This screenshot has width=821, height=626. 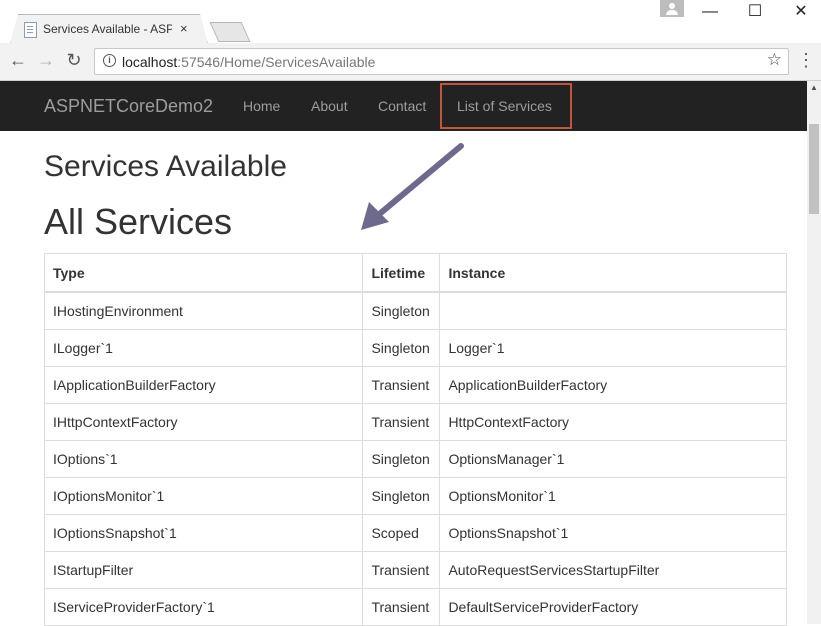 What do you see at coordinates (203, 348) in the screenshot?
I see `type-cell: ILogger`1` at bounding box center [203, 348].